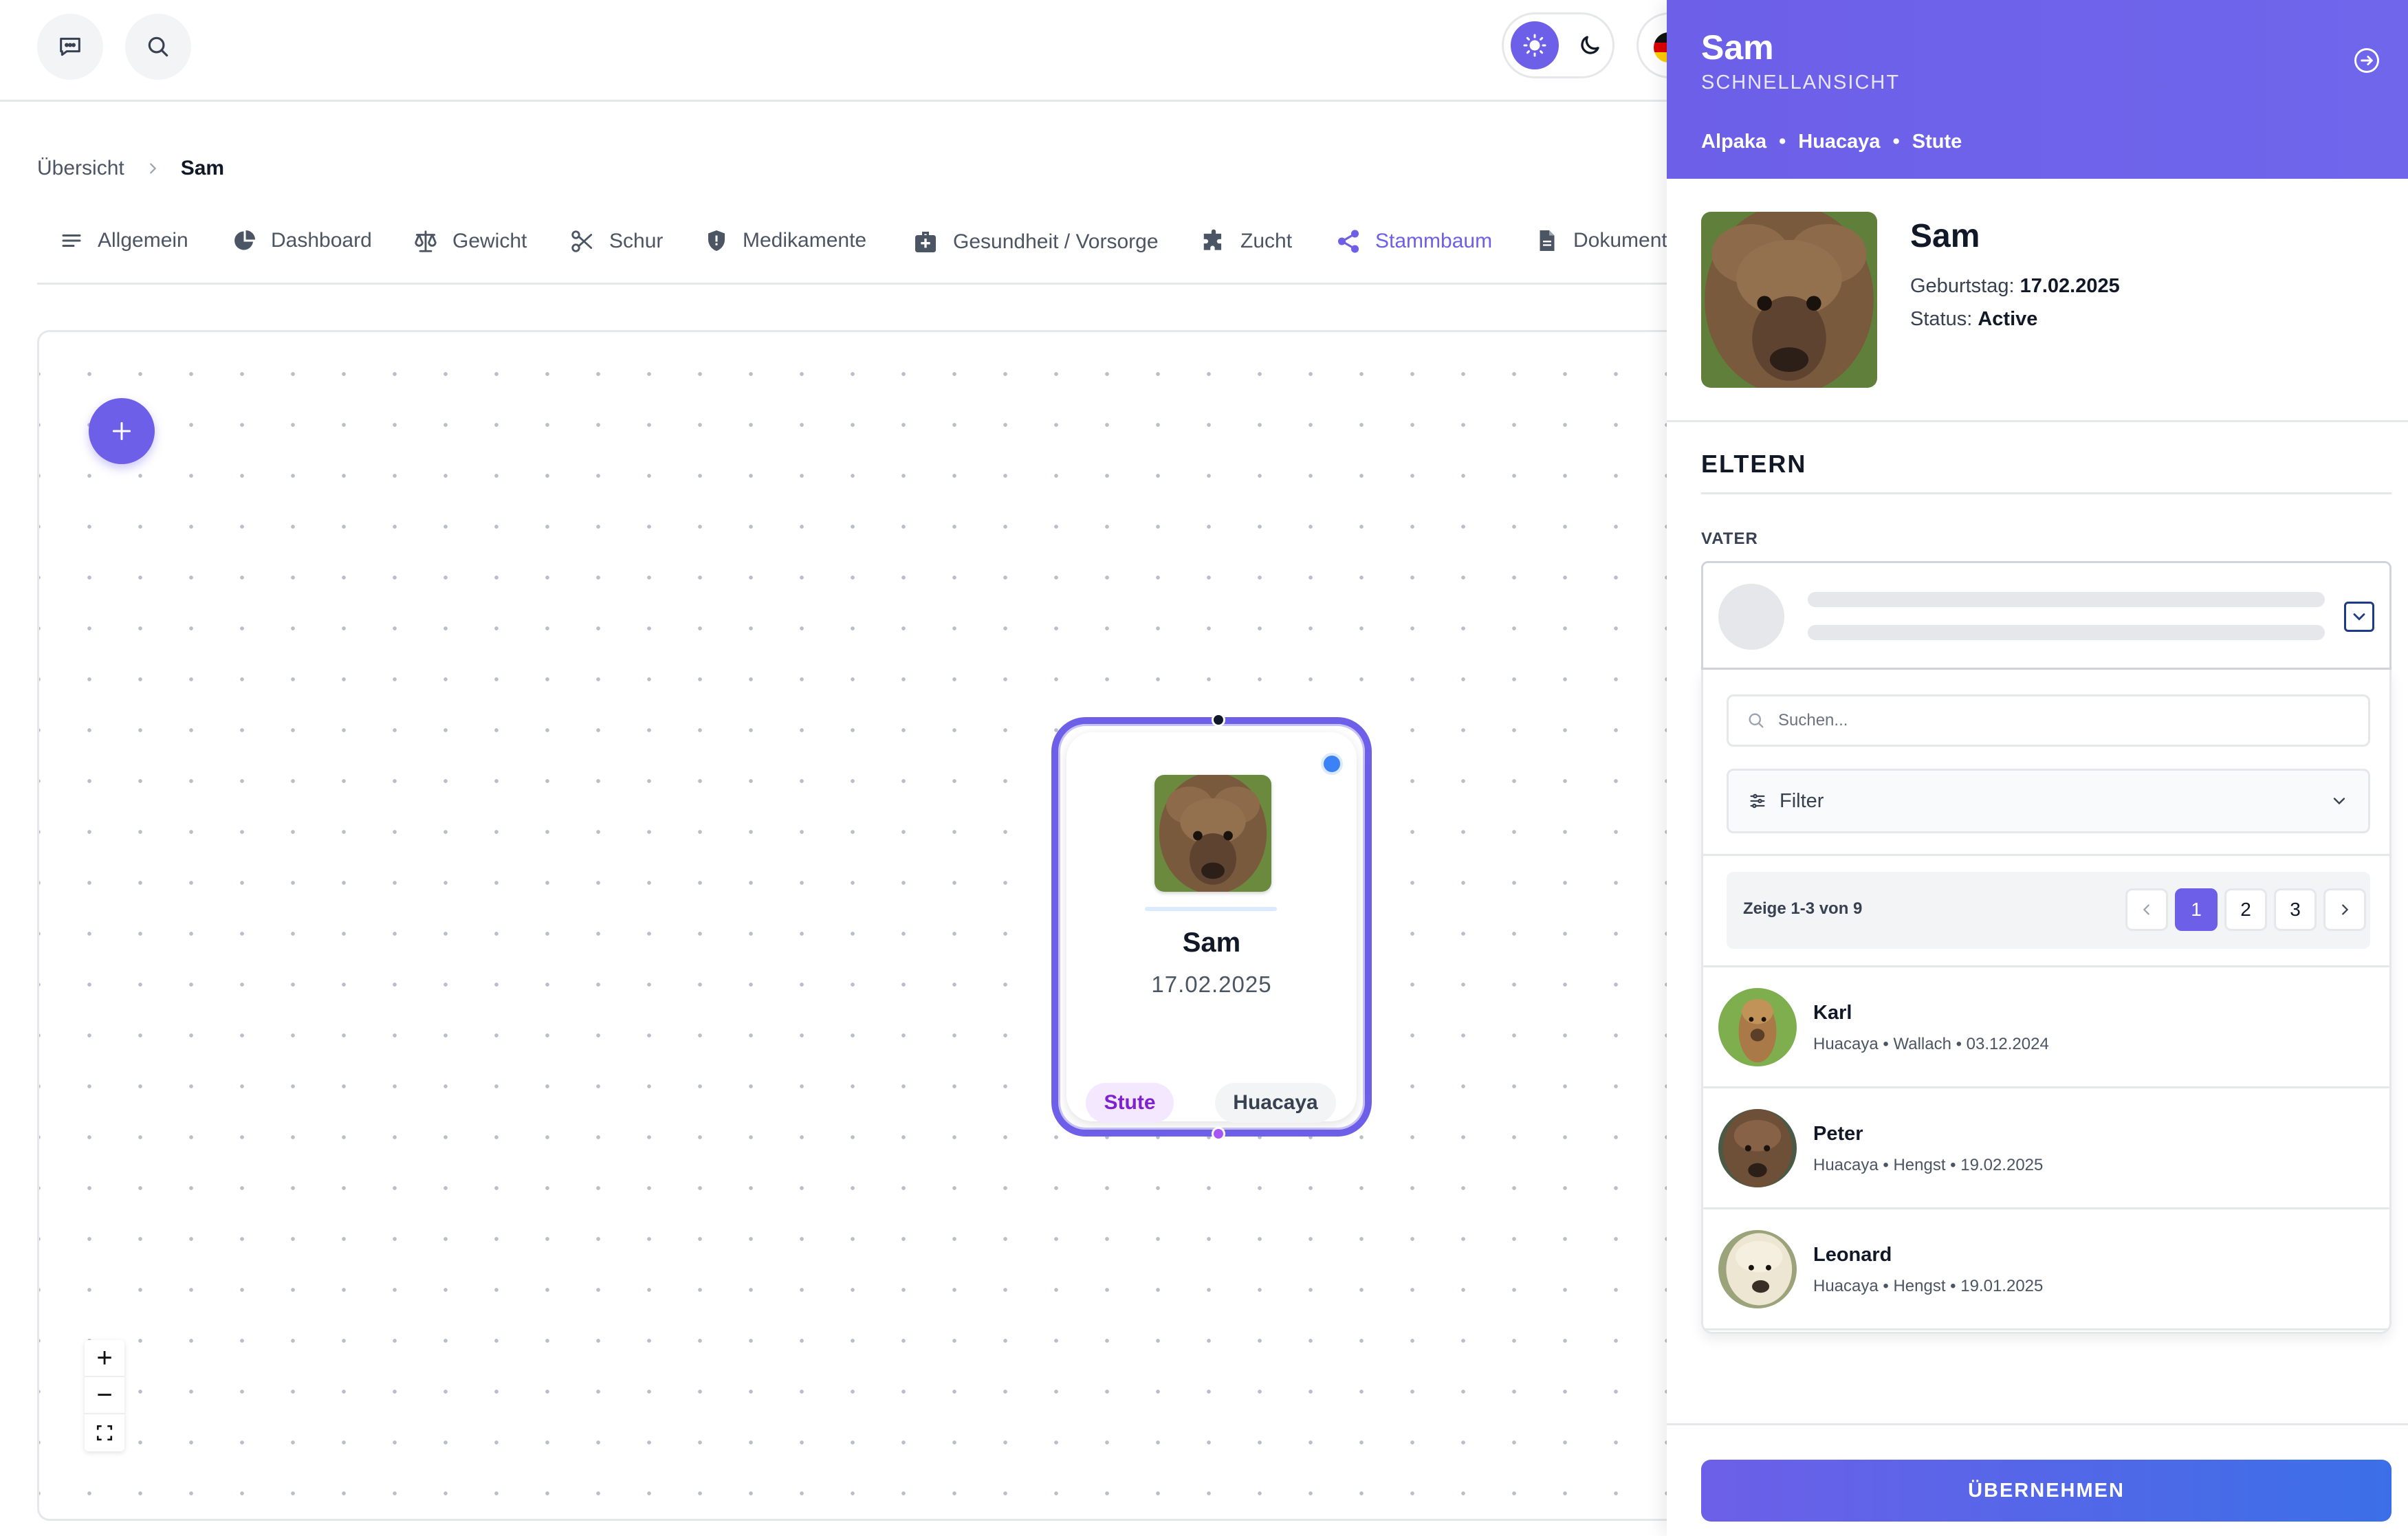 Image resolution: width=2408 pixels, height=1536 pixels. I want to click on node-handle-bottom, so click(1218, 1134).